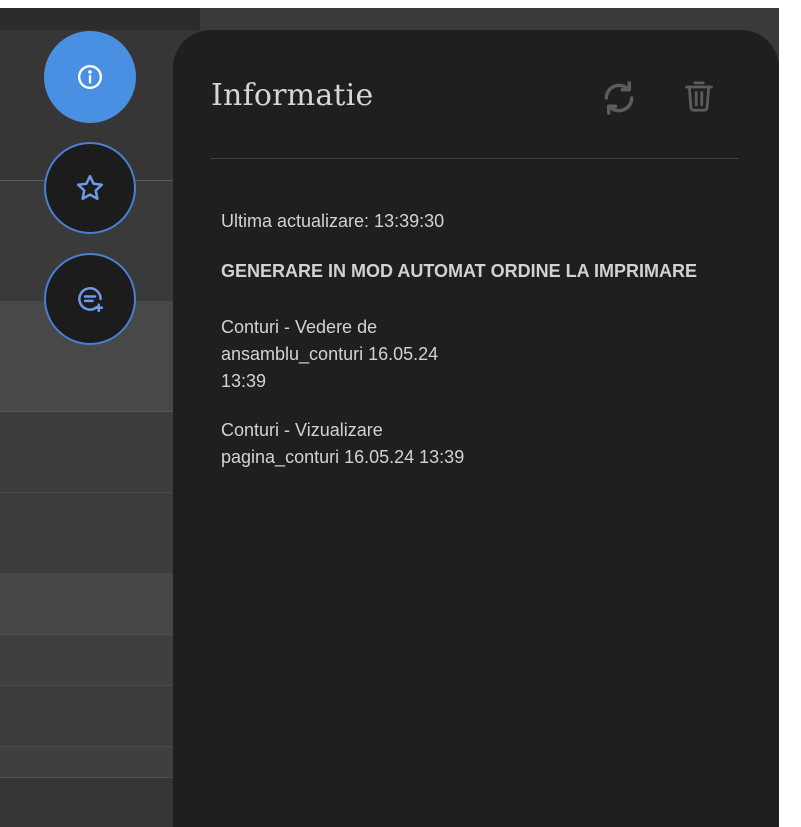  Describe the element at coordinates (389, 4) in the screenshot. I see `window-top-edge` at that location.